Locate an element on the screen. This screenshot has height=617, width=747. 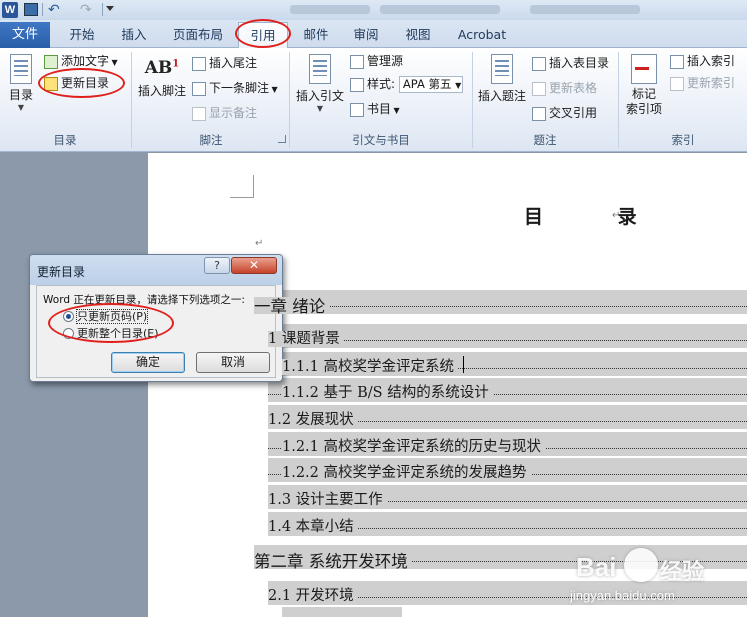
toc-entry: 一章 绪论 is located at coordinates (500, 302).